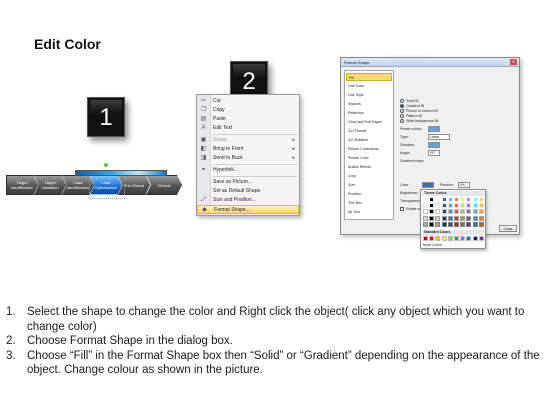 The image size is (560, 420). Describe the element at coordinates (434, 153) in the screenshot. I see `angle-input: 90°` at that location.